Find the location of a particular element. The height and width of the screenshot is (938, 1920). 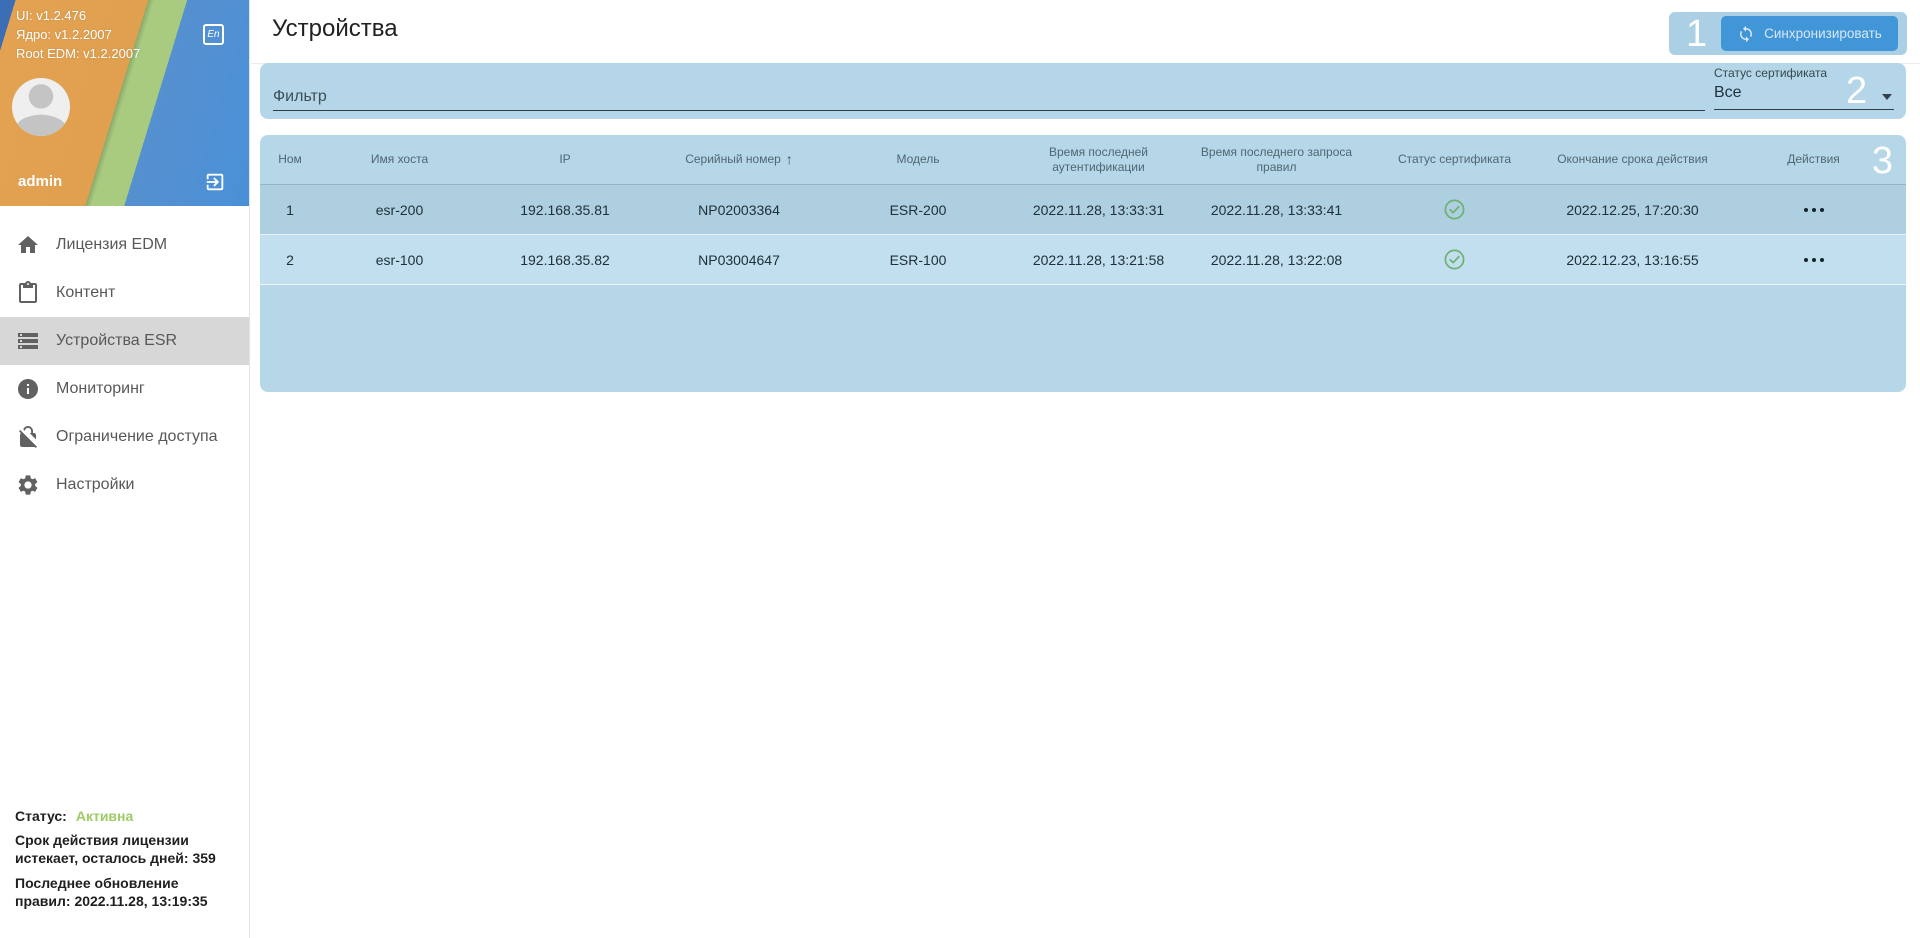

sidebar-item-label: Устройства ESR is located at coordinates (117, 340).